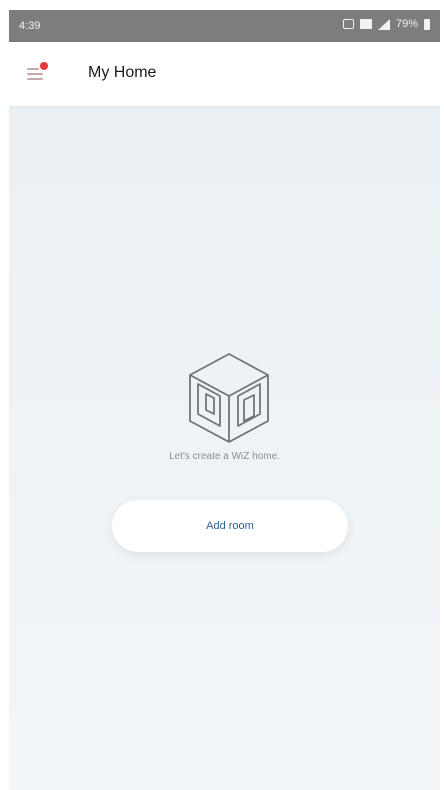  What do you see at coordinates (224, 456) in the screenshot?
I see `empty-state-message: Let's create a WiZ home.` at bounding box center [224, 456].